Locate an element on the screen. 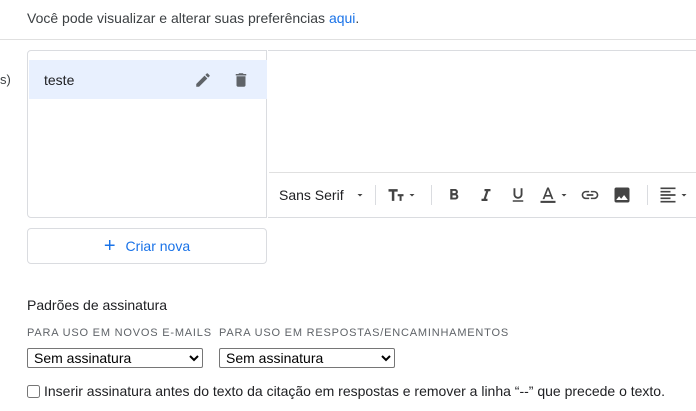  link-icon is located at coordinates (589, 195).